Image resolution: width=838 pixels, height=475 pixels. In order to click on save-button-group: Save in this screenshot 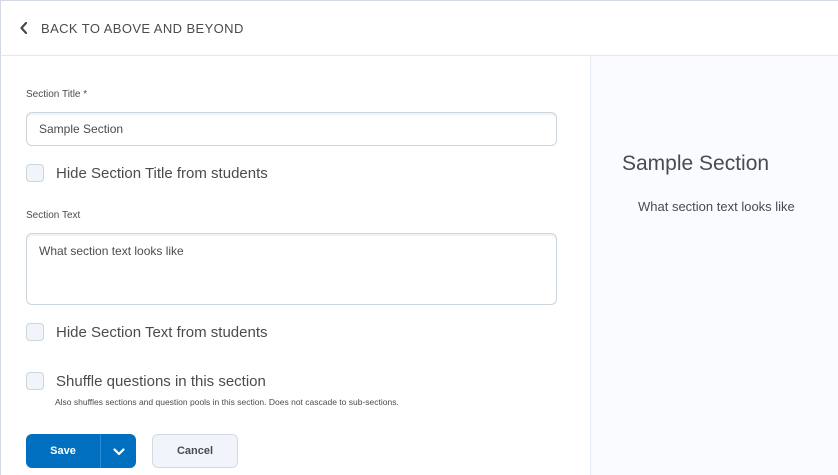, I will do `click(81, 451)`.